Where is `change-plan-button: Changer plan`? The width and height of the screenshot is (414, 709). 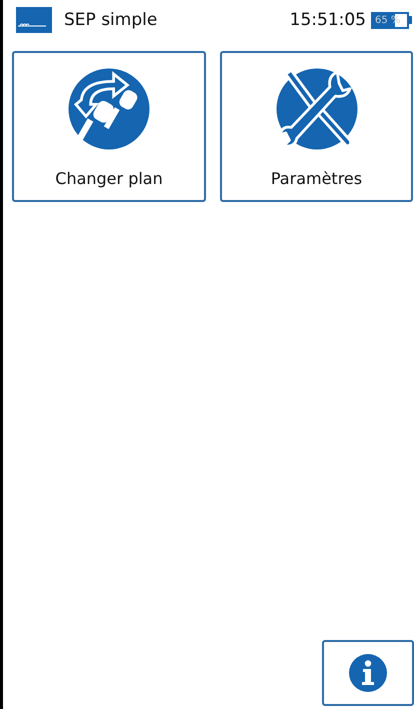
change-plan-button: Changer plan is located at coordinates (109, 126).